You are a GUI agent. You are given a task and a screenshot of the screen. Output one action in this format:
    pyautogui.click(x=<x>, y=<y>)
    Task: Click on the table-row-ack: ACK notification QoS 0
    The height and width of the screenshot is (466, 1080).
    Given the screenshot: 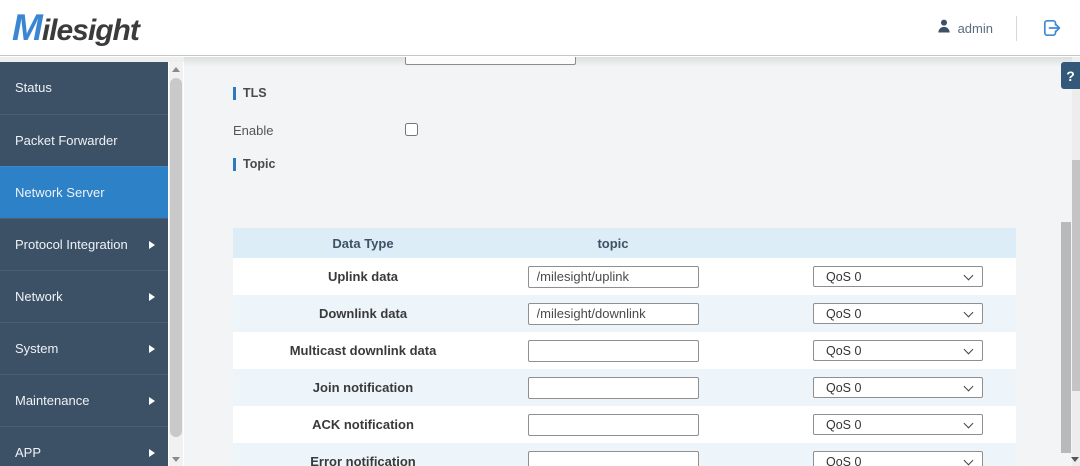 What is the action you would take?
    pyautogui.click(x=624, y=424)
    